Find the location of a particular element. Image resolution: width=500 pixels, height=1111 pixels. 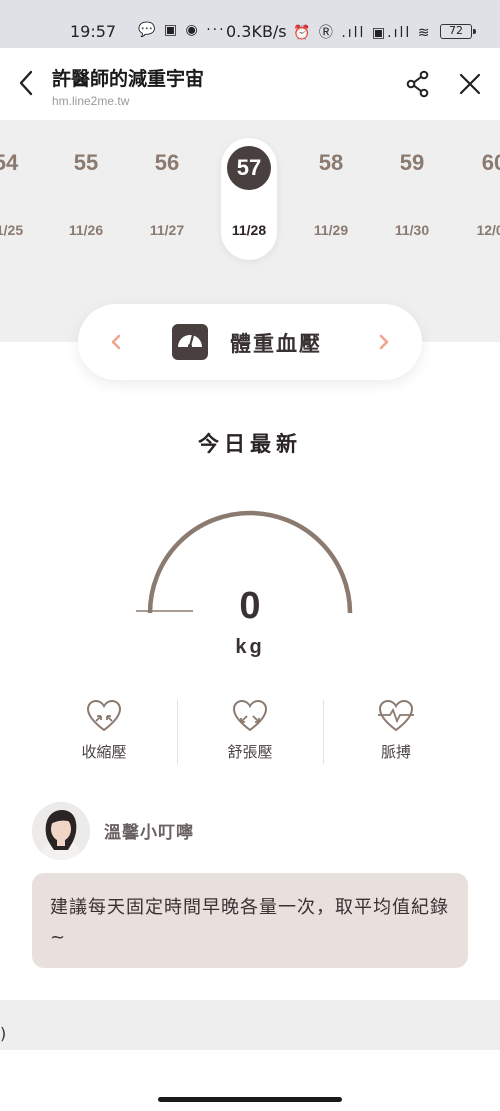

day-date: 11/30 is located at coordinates (412, 230).